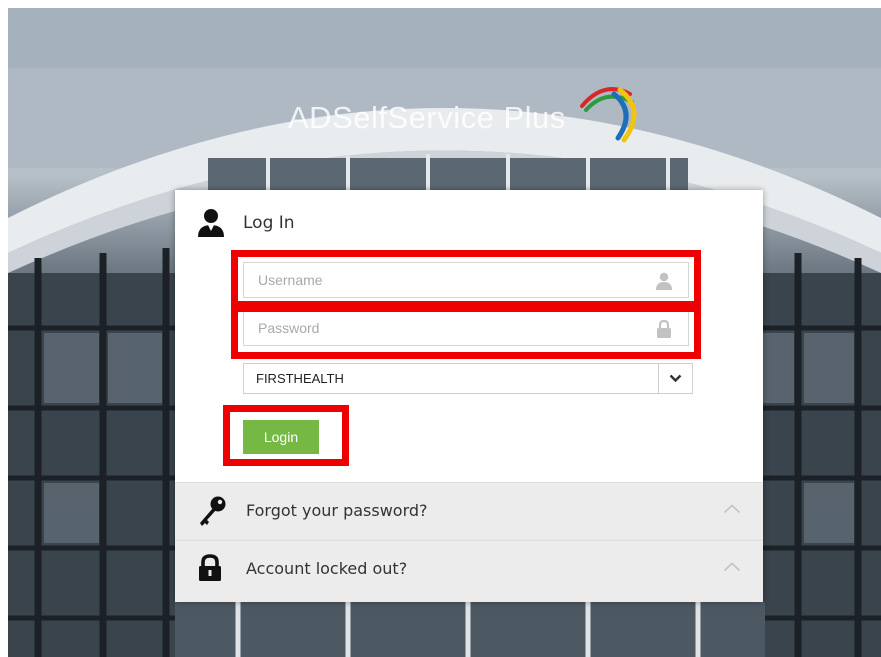 Image resolution: width=881 pixels, height=657 pixels. I want to click on key-icon, so click(213, 511).